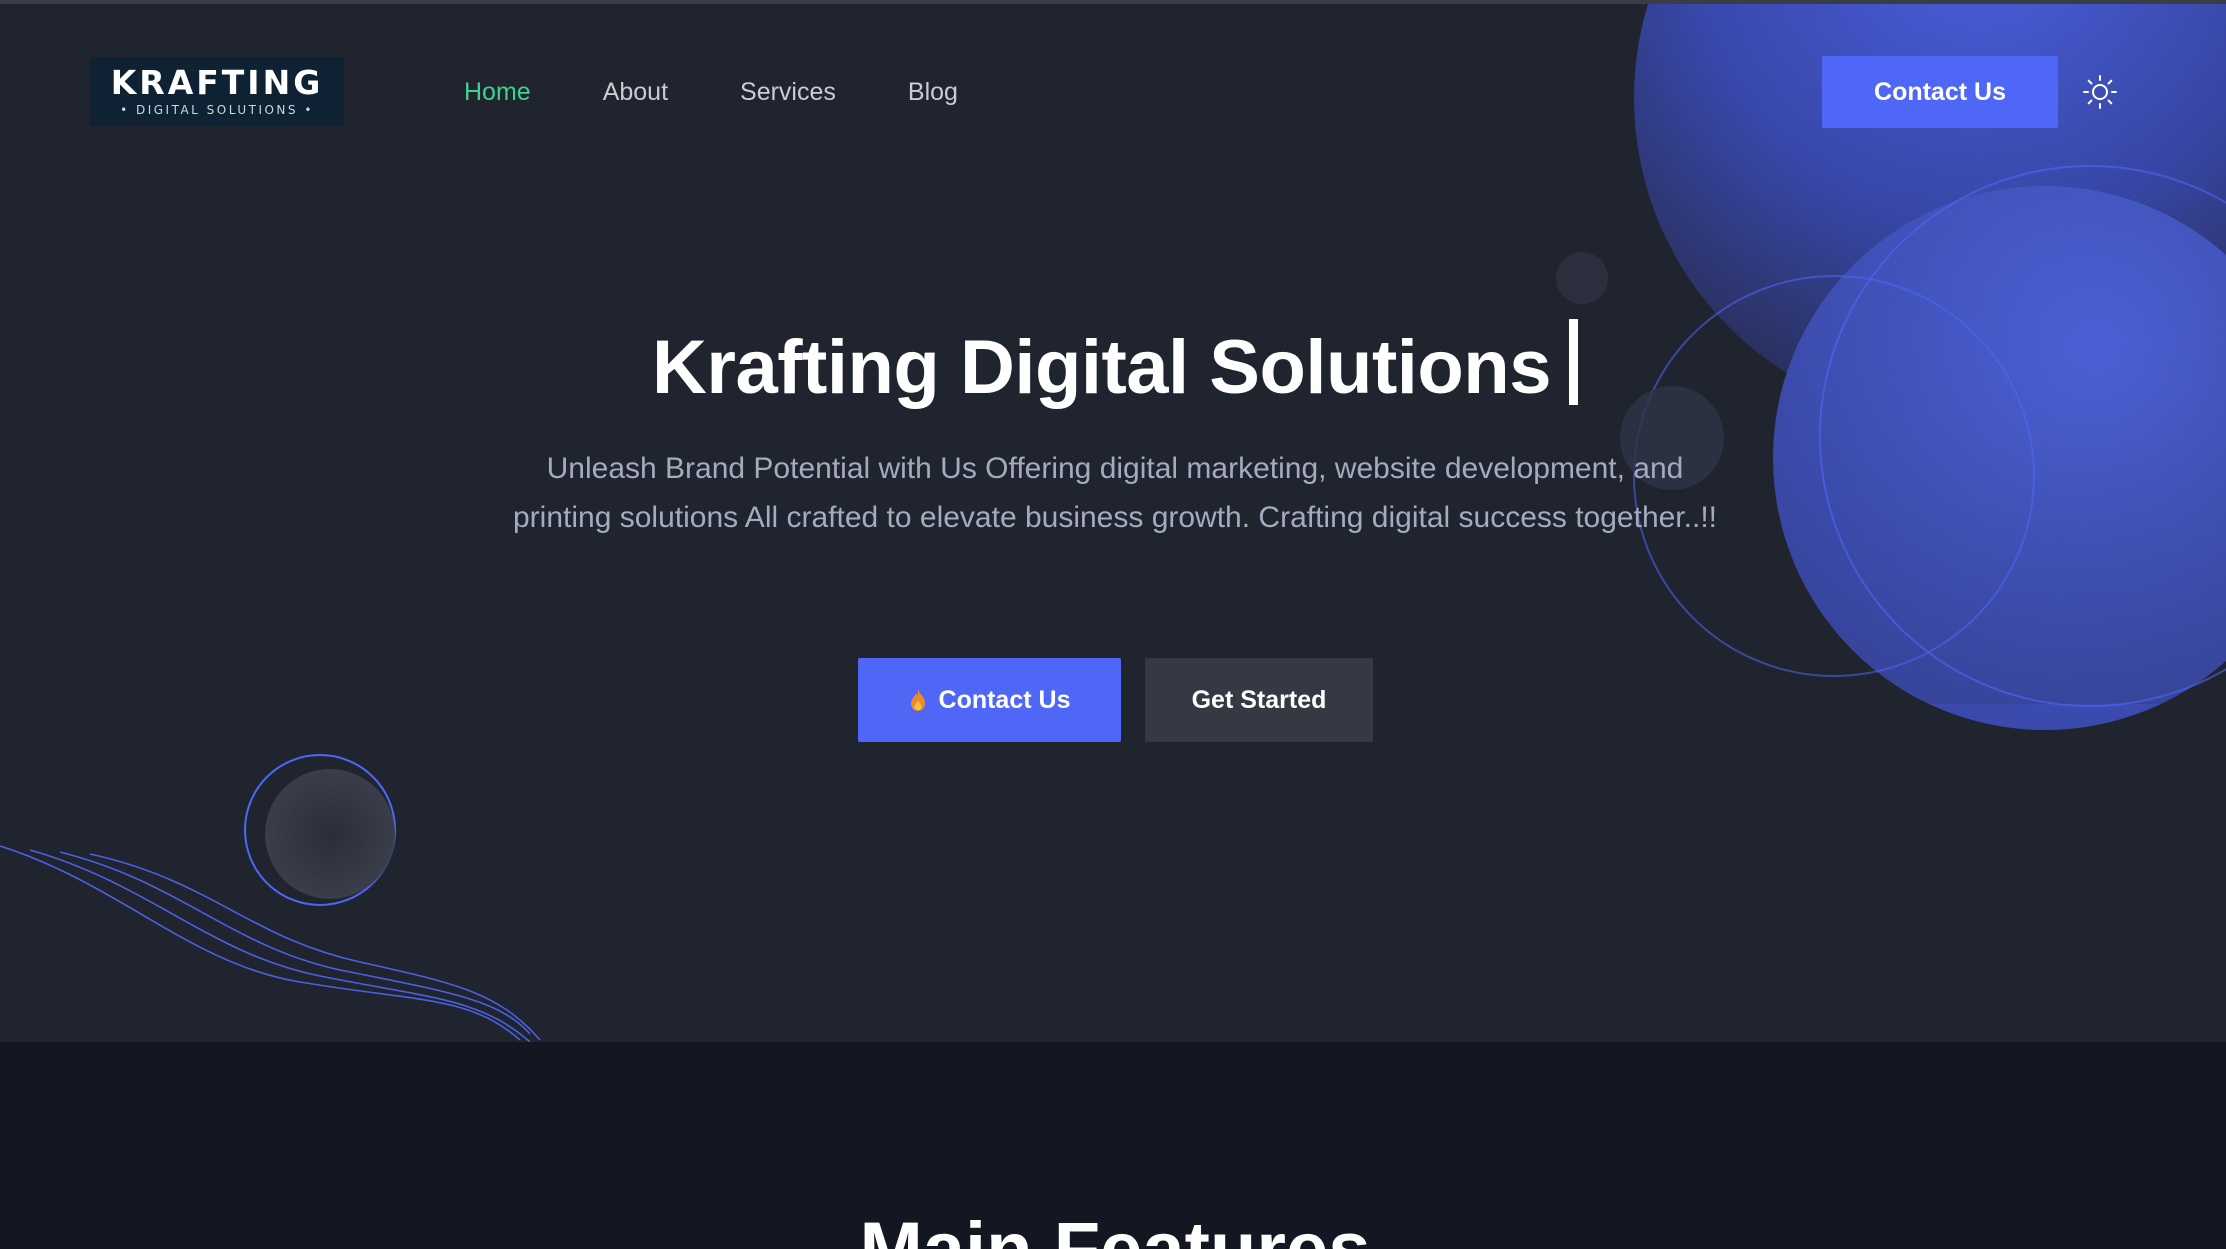  What do you see at coordinates (635, 92) in the screenshot?
I see `nav-about: About` at bounding box center [635, 92].